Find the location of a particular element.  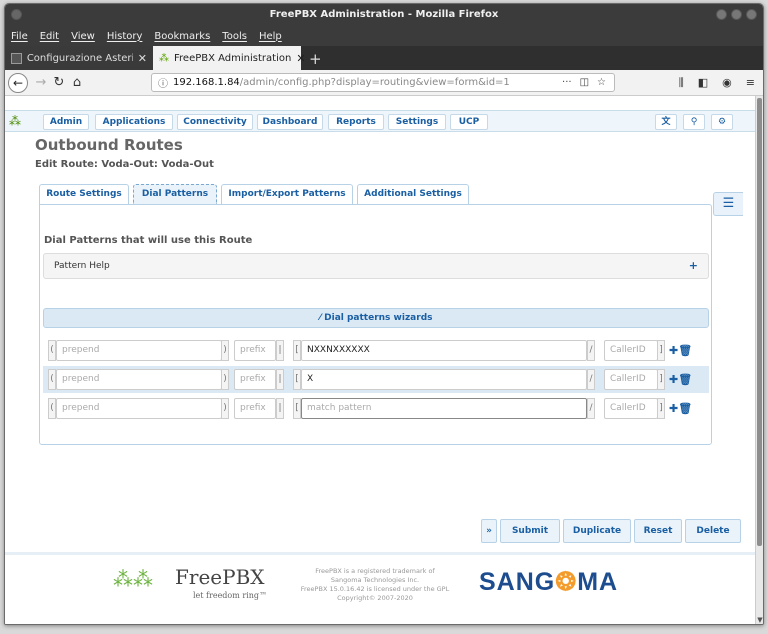

window-menu-icon is located at coordinates (16, 14).